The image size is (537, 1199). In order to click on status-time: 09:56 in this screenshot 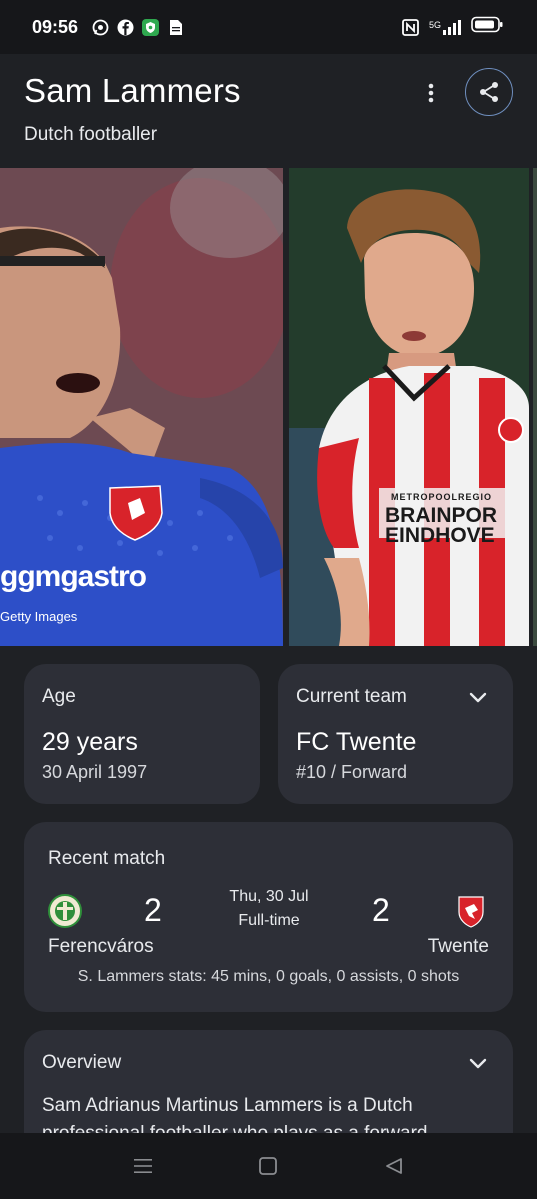, I will do `click(55, 26)`.